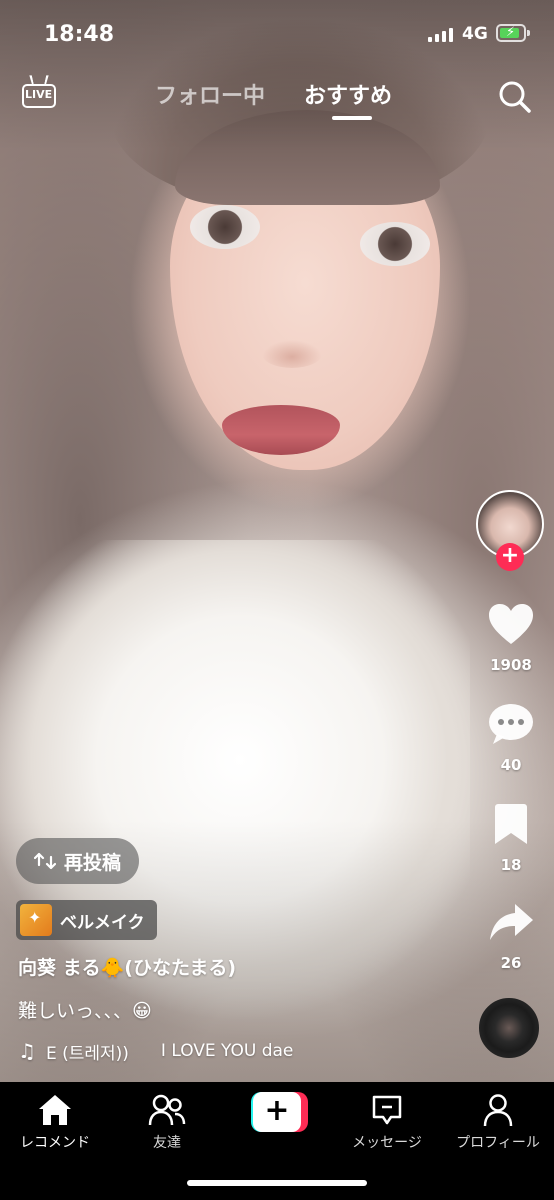 Image resolution: width=554 pixels, height=1200 pixels. I want to click on repost-button: 再投稿, so click(78, 861).